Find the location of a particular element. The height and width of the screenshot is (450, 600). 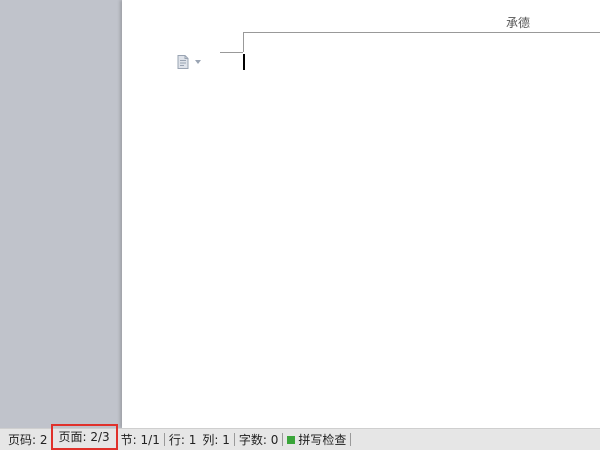

document-icon is located at coordinates (183, 62).